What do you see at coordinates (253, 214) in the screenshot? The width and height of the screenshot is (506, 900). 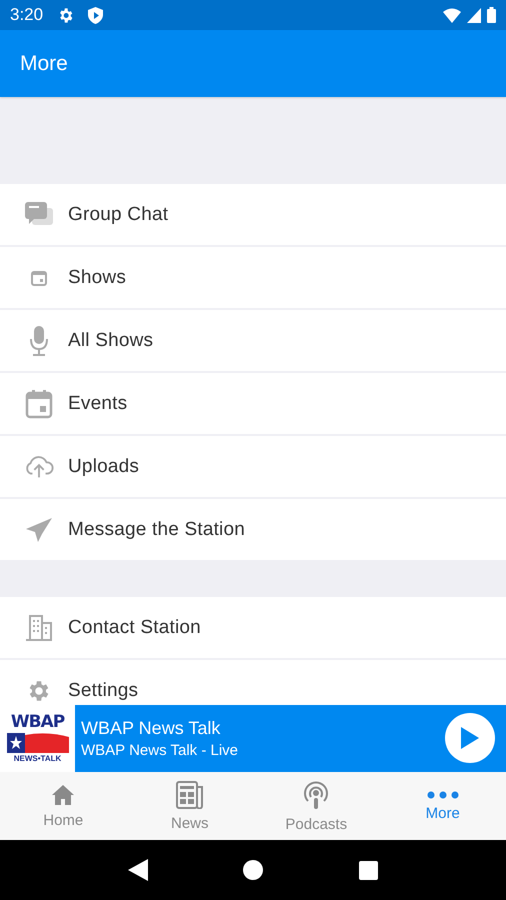 I see `menu-item: Group Chat` at bounding box center [253, 214].